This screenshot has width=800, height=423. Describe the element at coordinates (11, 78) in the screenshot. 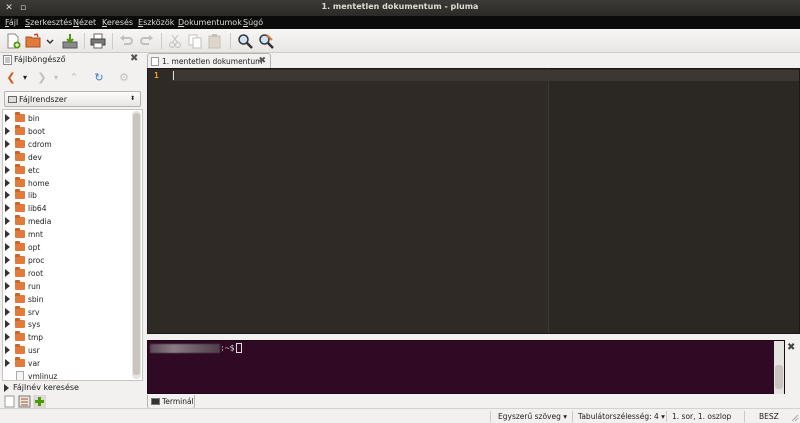

I see `back-icon: ❮` at that location.